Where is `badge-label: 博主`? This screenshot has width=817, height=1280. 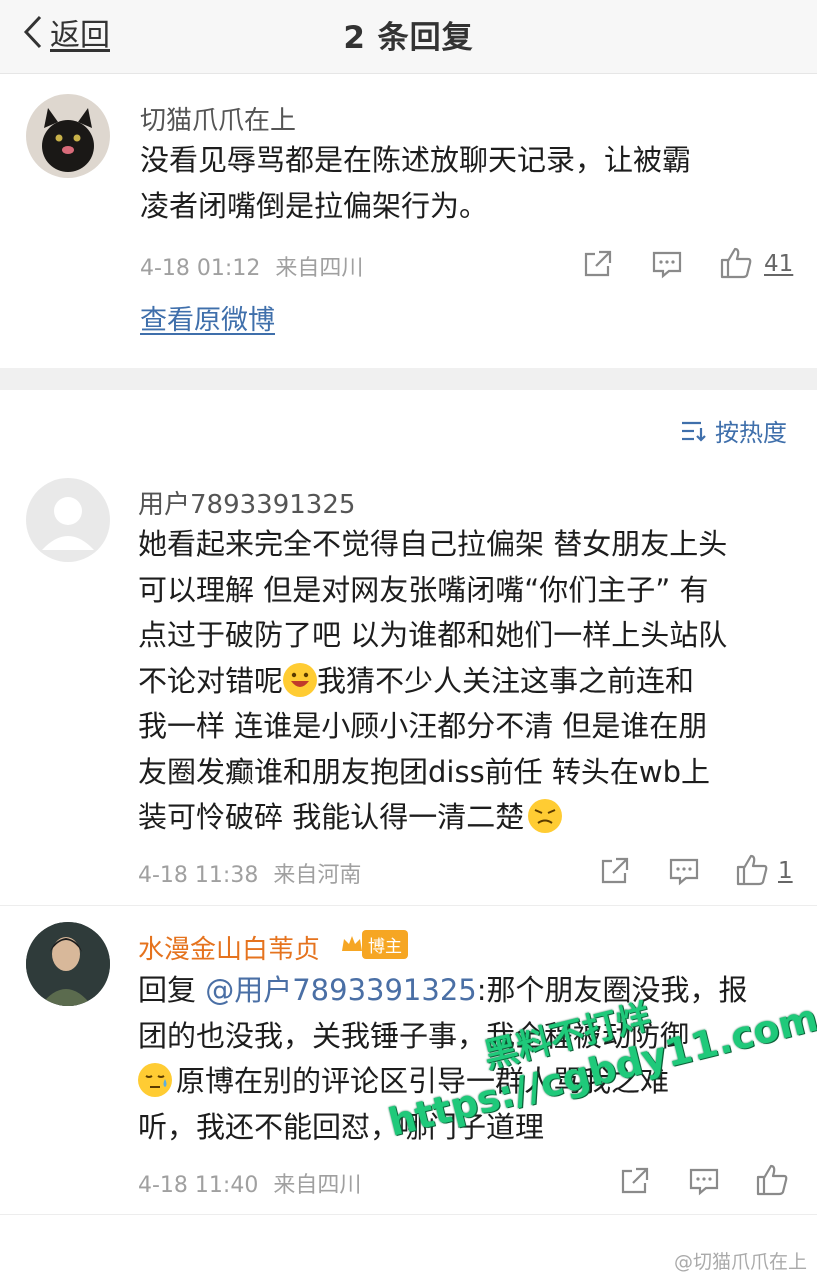 badge-label: 博主 is located at coordinates (385, 944).